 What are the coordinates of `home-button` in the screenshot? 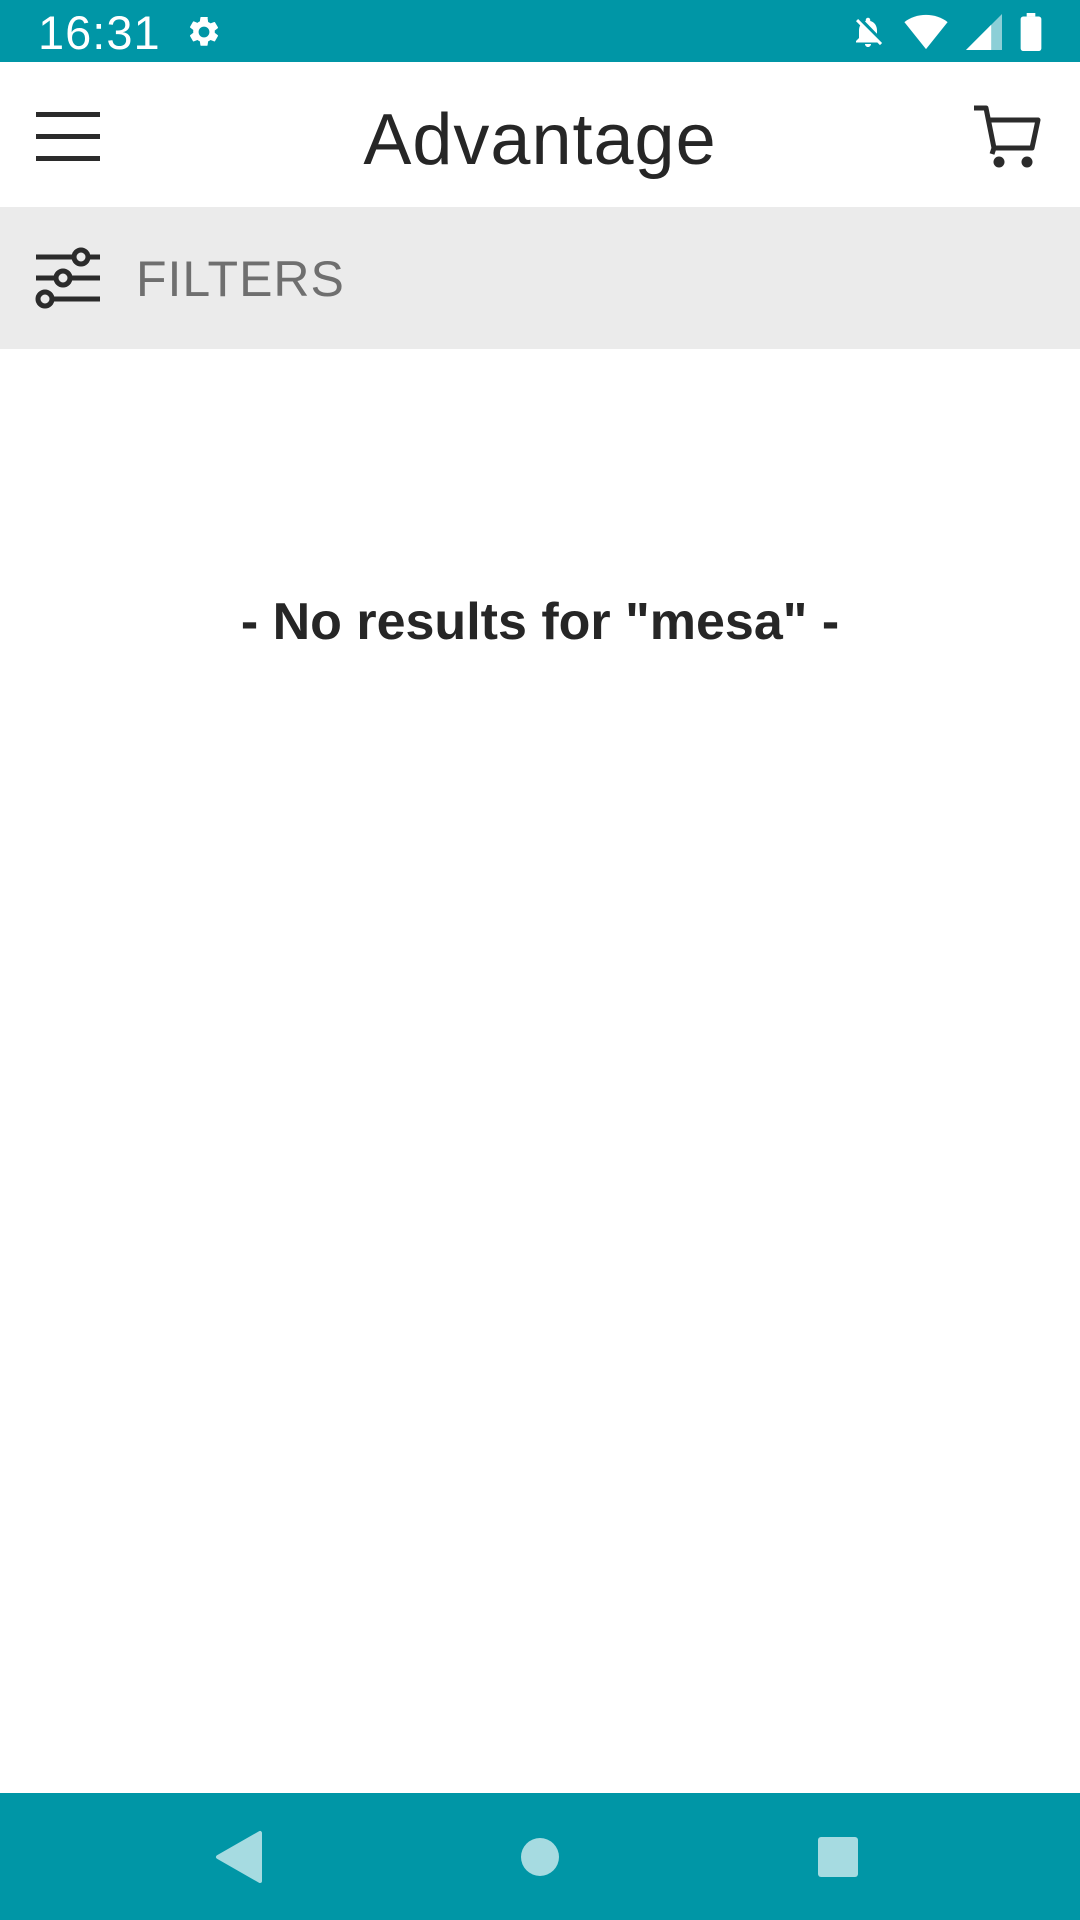 It's located at (540, 1857).